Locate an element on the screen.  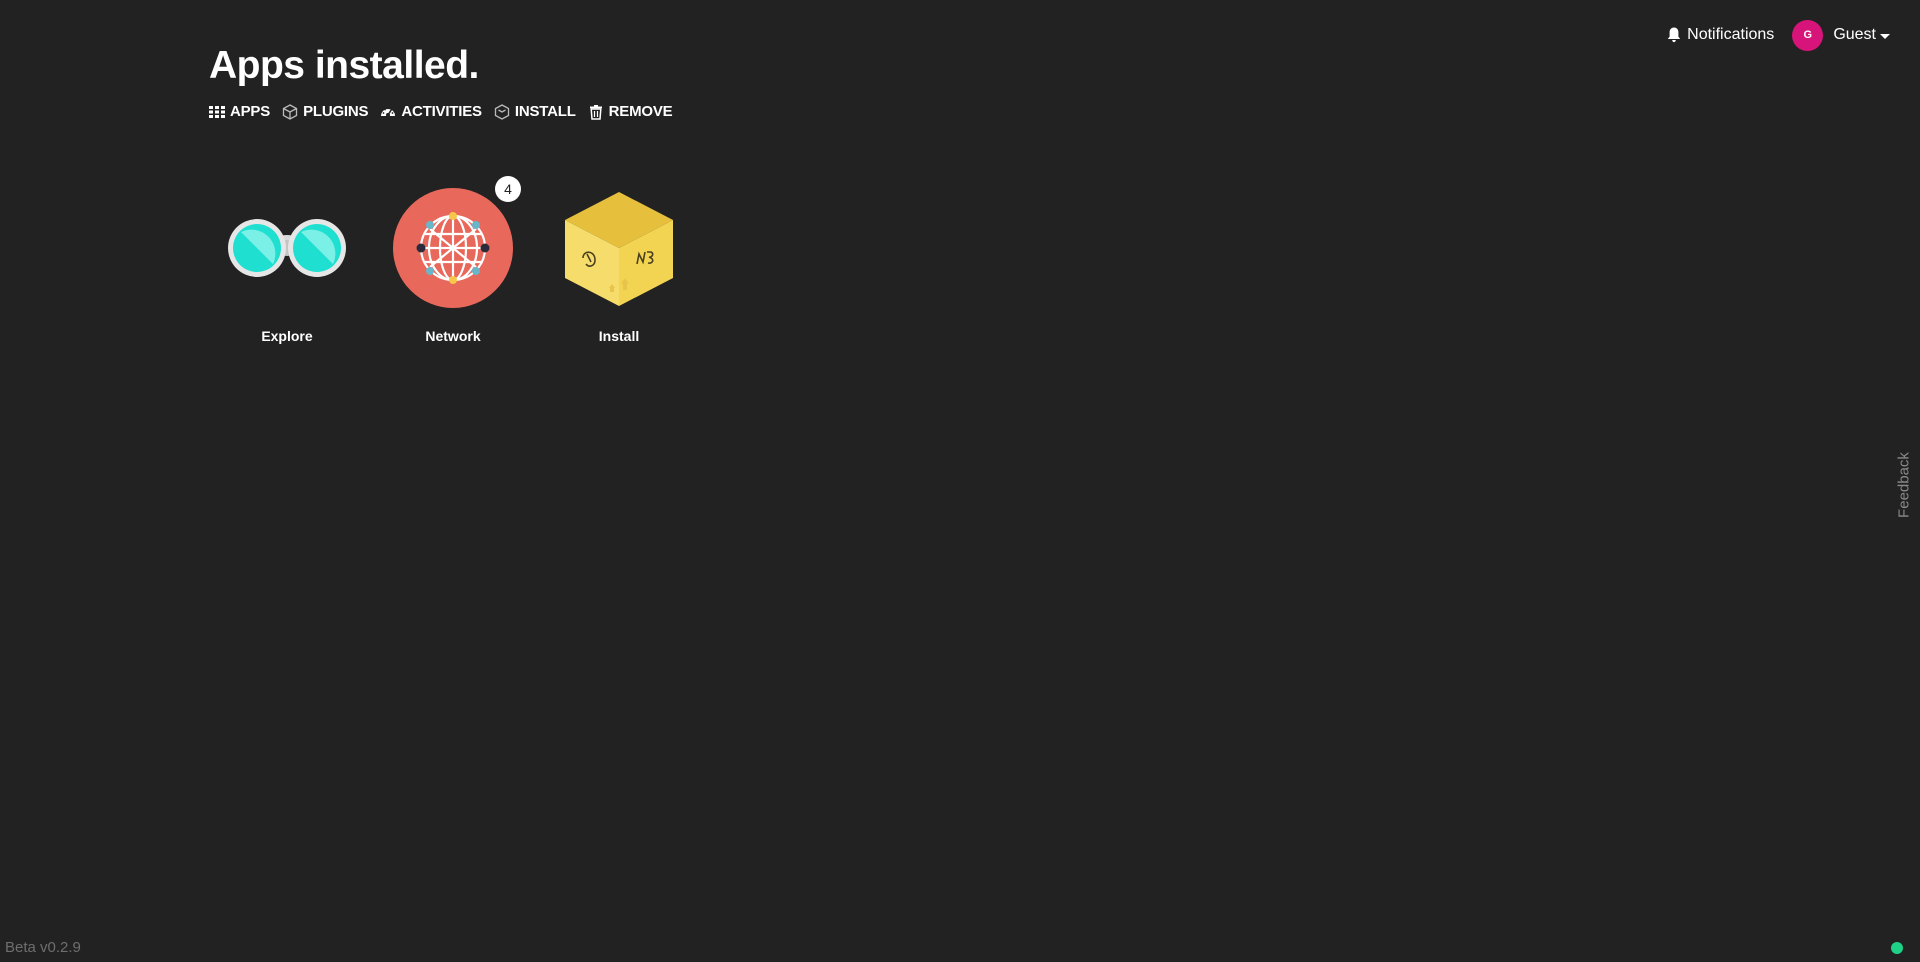
apps-grid: Explore 4 Network Install is located at coordinates (453, 260).